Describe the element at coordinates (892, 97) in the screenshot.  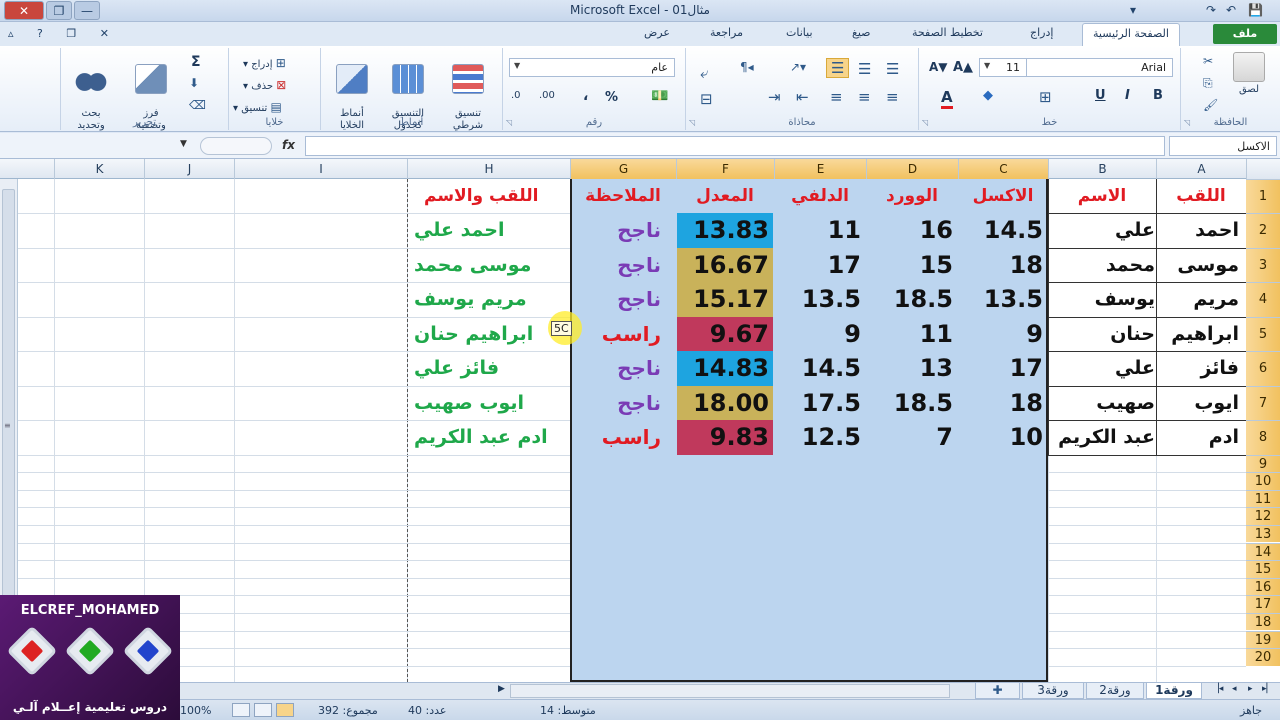
I see `align-right-icon: ≡` at that location.